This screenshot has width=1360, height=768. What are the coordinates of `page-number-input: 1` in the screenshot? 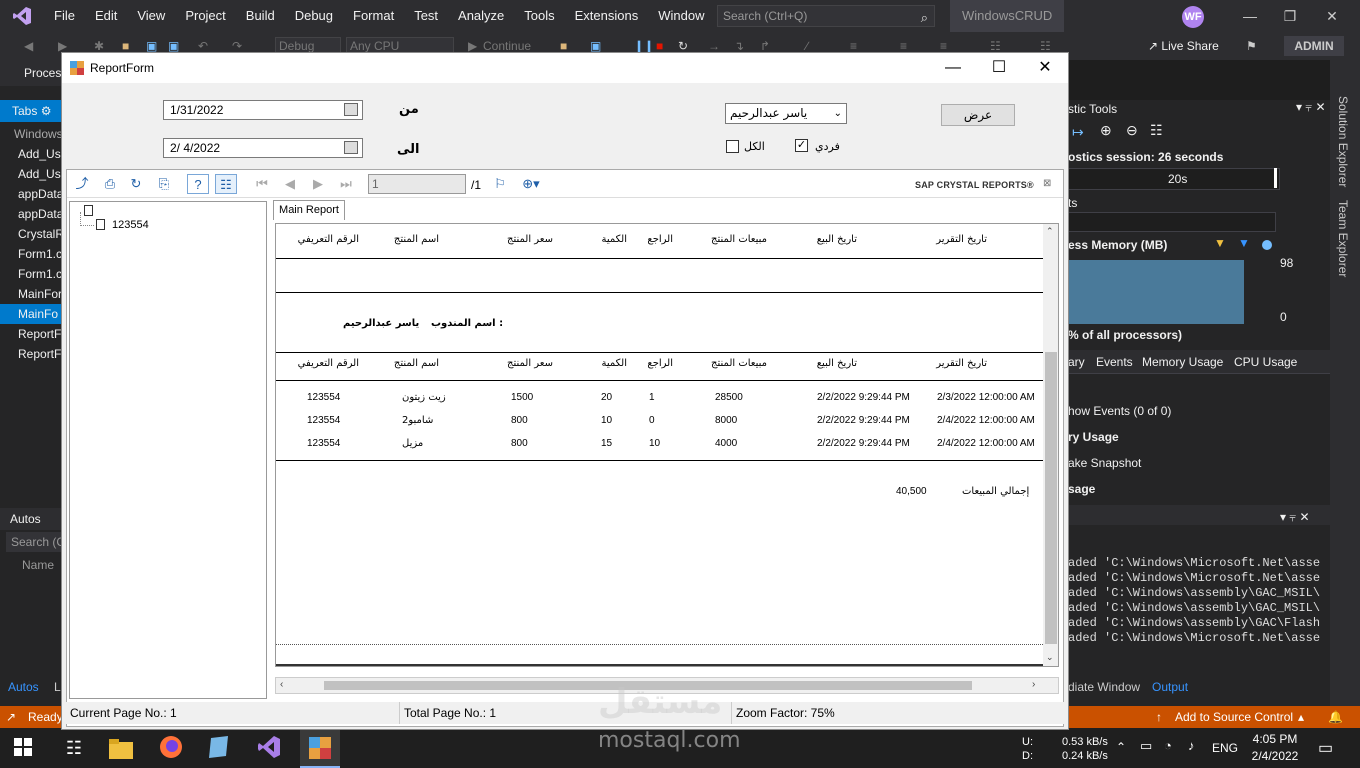 It's located at (417, 184).